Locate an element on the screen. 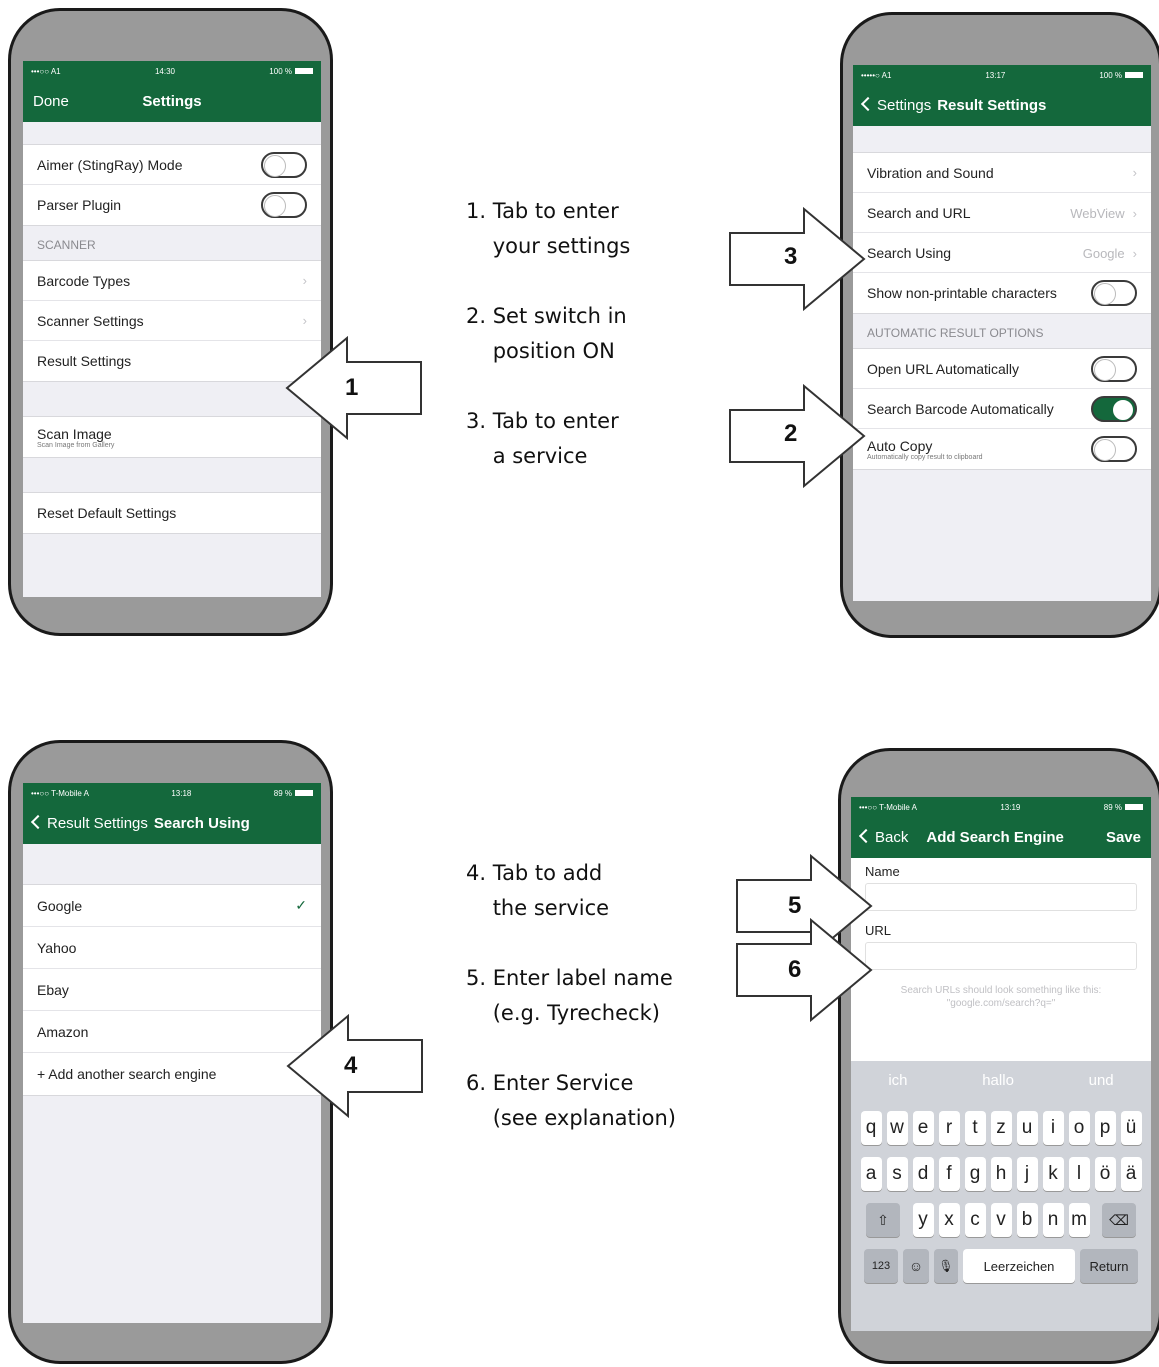 The image size is (1159, 1367). key: u is located at coordinates (1027, 1128).